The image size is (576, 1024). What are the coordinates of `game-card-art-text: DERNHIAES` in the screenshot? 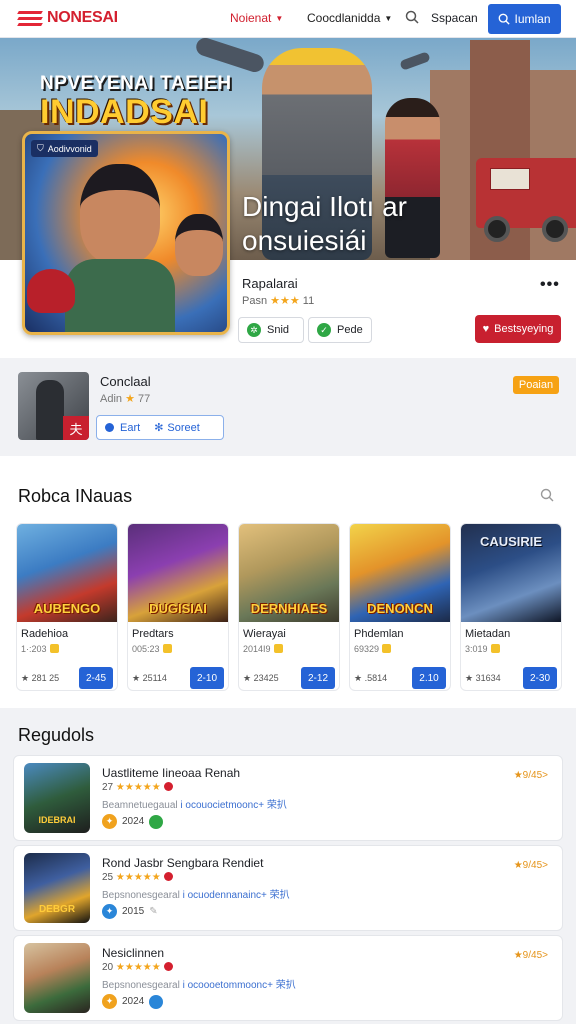 It's located at (289, 608).